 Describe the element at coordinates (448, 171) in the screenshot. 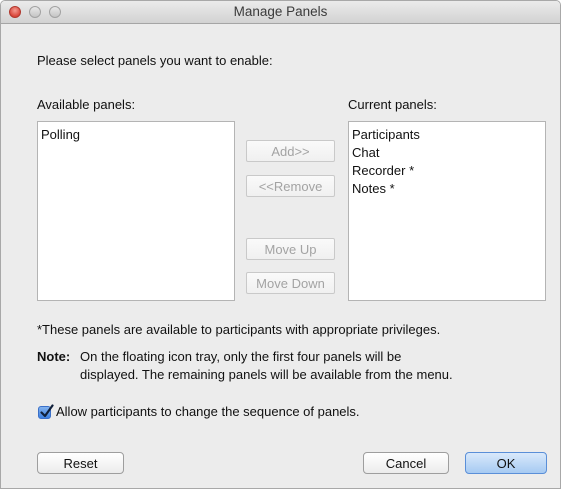

I see `list-item: Recorder *` at that location.